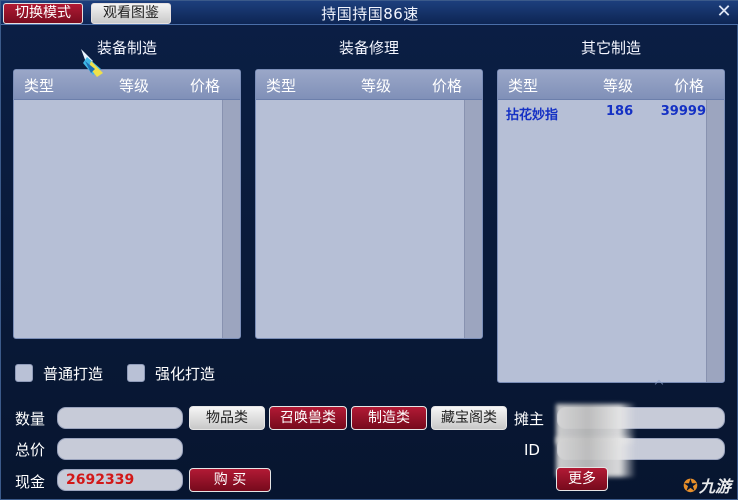  What do you see at coordinates (532, 450) in the screenshot?
I see `id-label: ID` at bounding box center [532, 450].